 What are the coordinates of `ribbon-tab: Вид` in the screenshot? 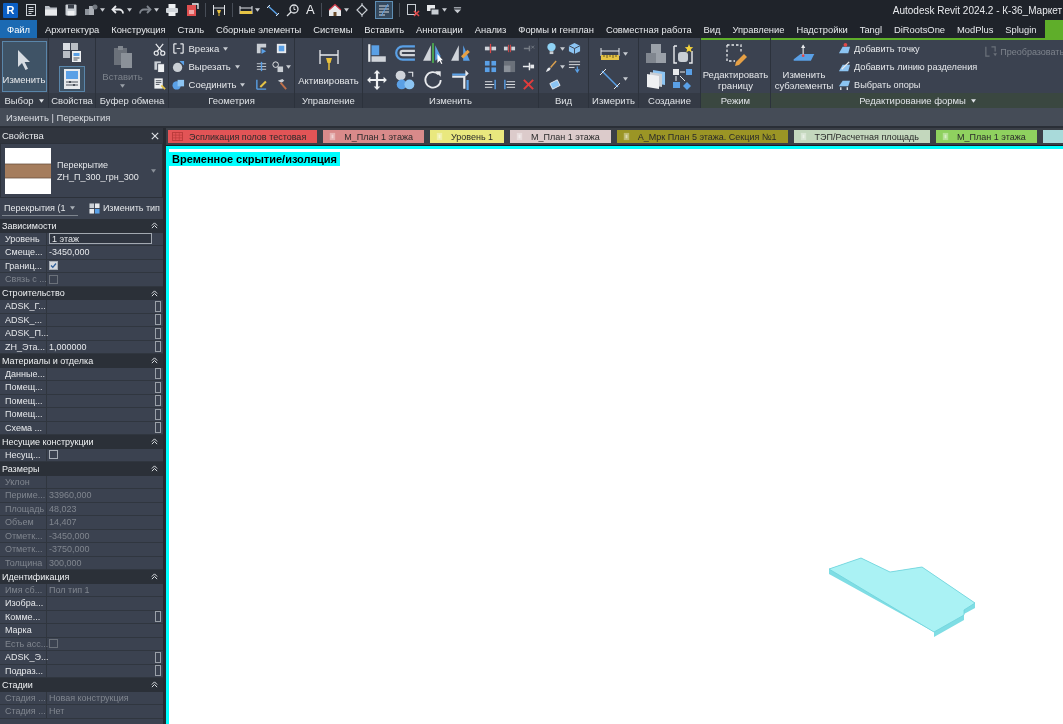 It's located at (712, 29).